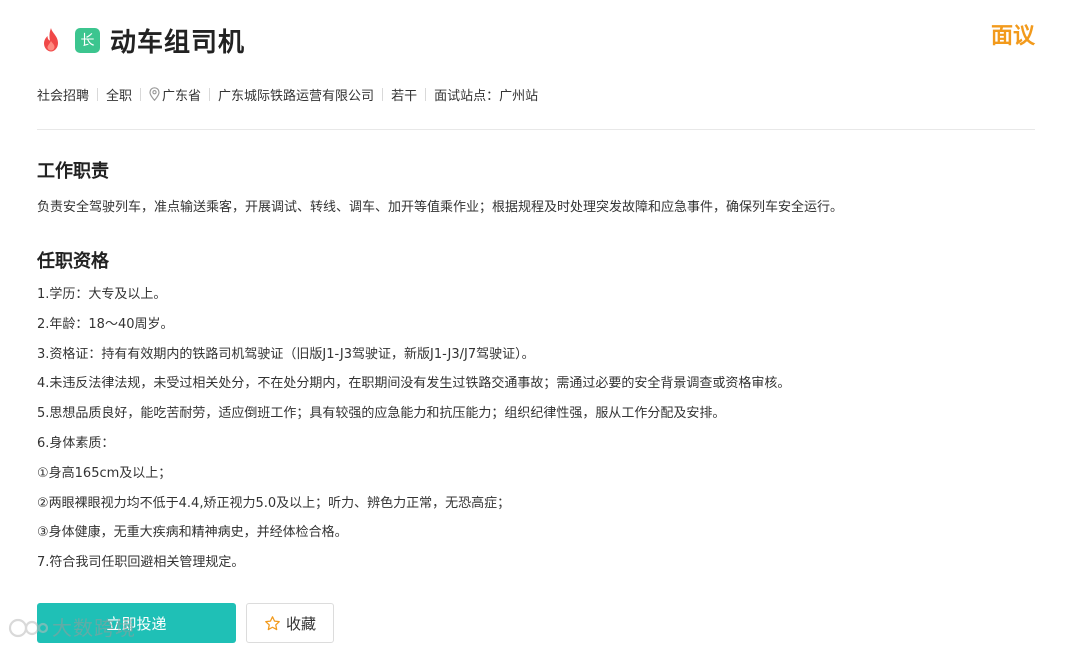 This screenshot has height=651, width=1080. Describe the element at coordinates (178, 42) in the screenshot. I see `job-title: 动车组司机` at that location.